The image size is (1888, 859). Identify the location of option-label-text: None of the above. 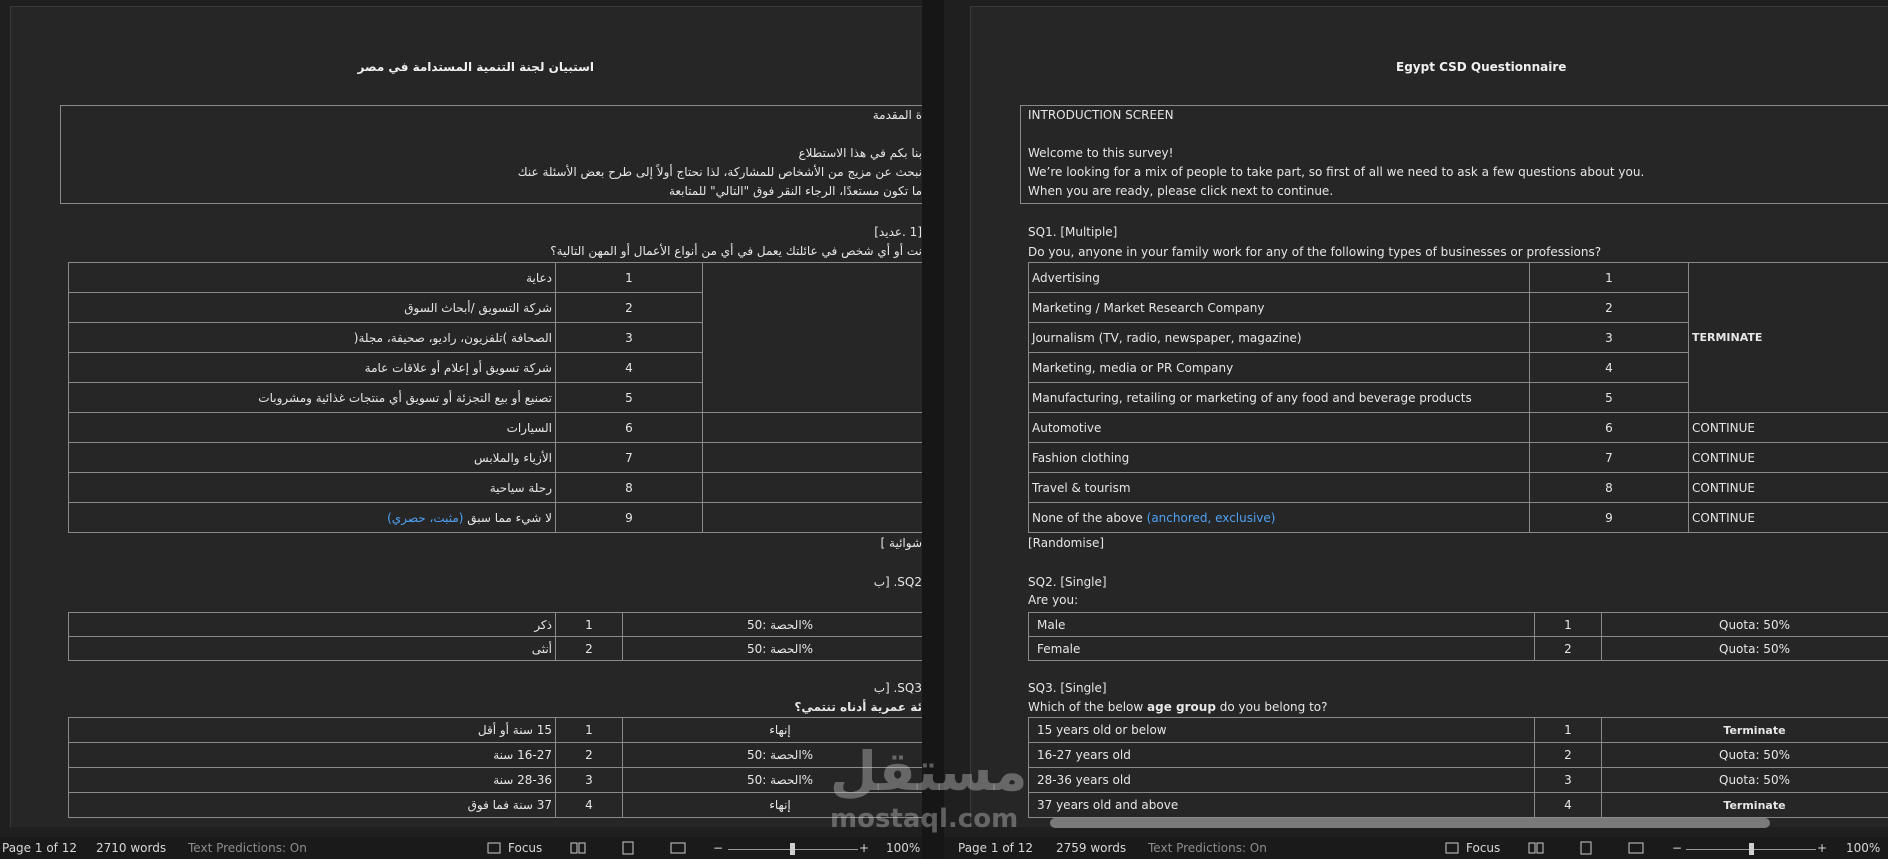
(1087, 517).